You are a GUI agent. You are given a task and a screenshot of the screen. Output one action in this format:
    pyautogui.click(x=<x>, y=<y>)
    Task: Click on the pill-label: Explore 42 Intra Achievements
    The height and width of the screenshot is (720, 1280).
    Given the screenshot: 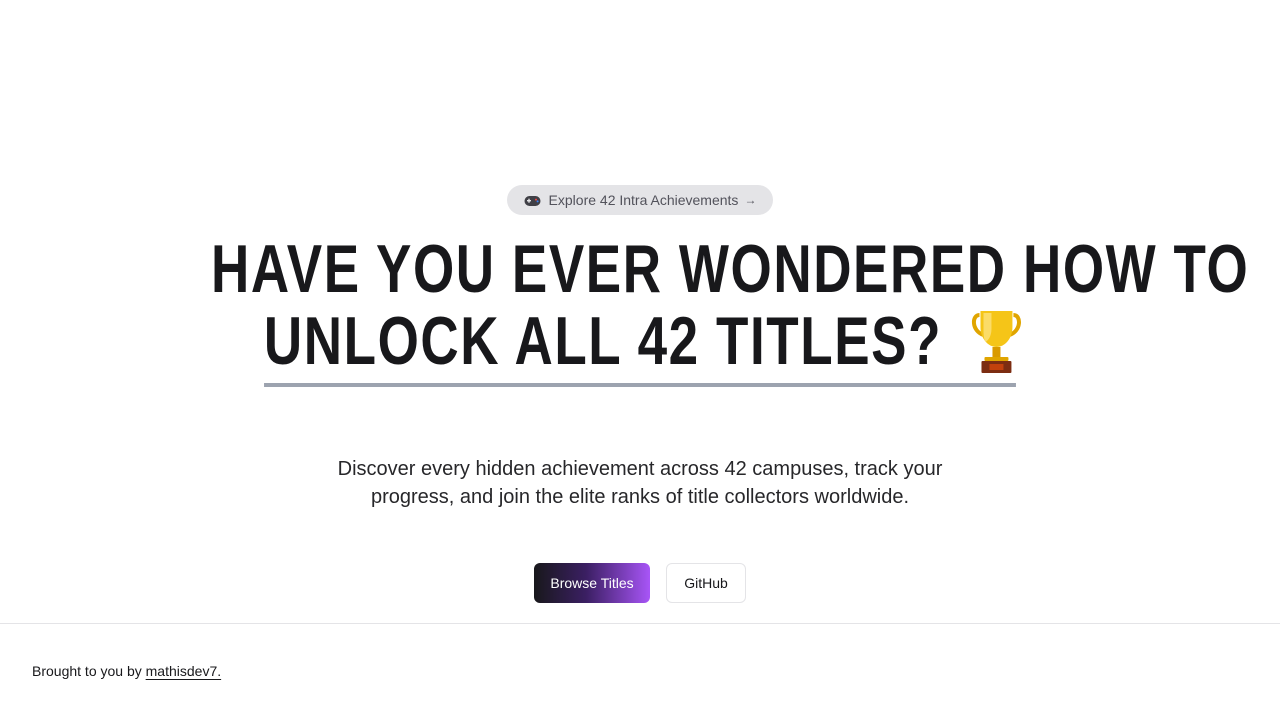 What is the action you would take?
    pyautogui.click(x=643, y=200)
    